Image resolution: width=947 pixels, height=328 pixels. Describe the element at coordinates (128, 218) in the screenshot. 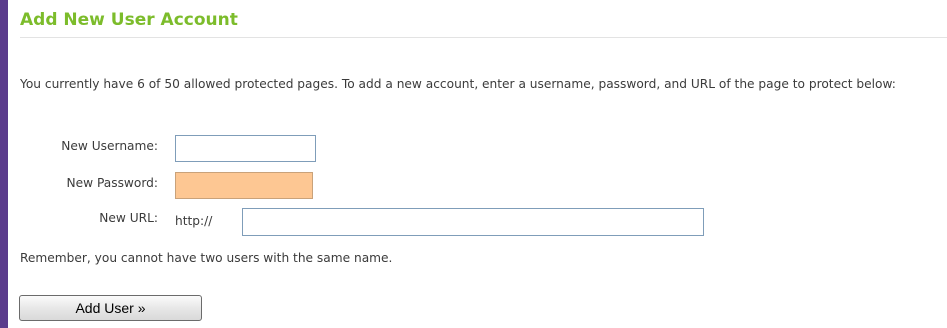

I see `url-label: New URL:` at that location.